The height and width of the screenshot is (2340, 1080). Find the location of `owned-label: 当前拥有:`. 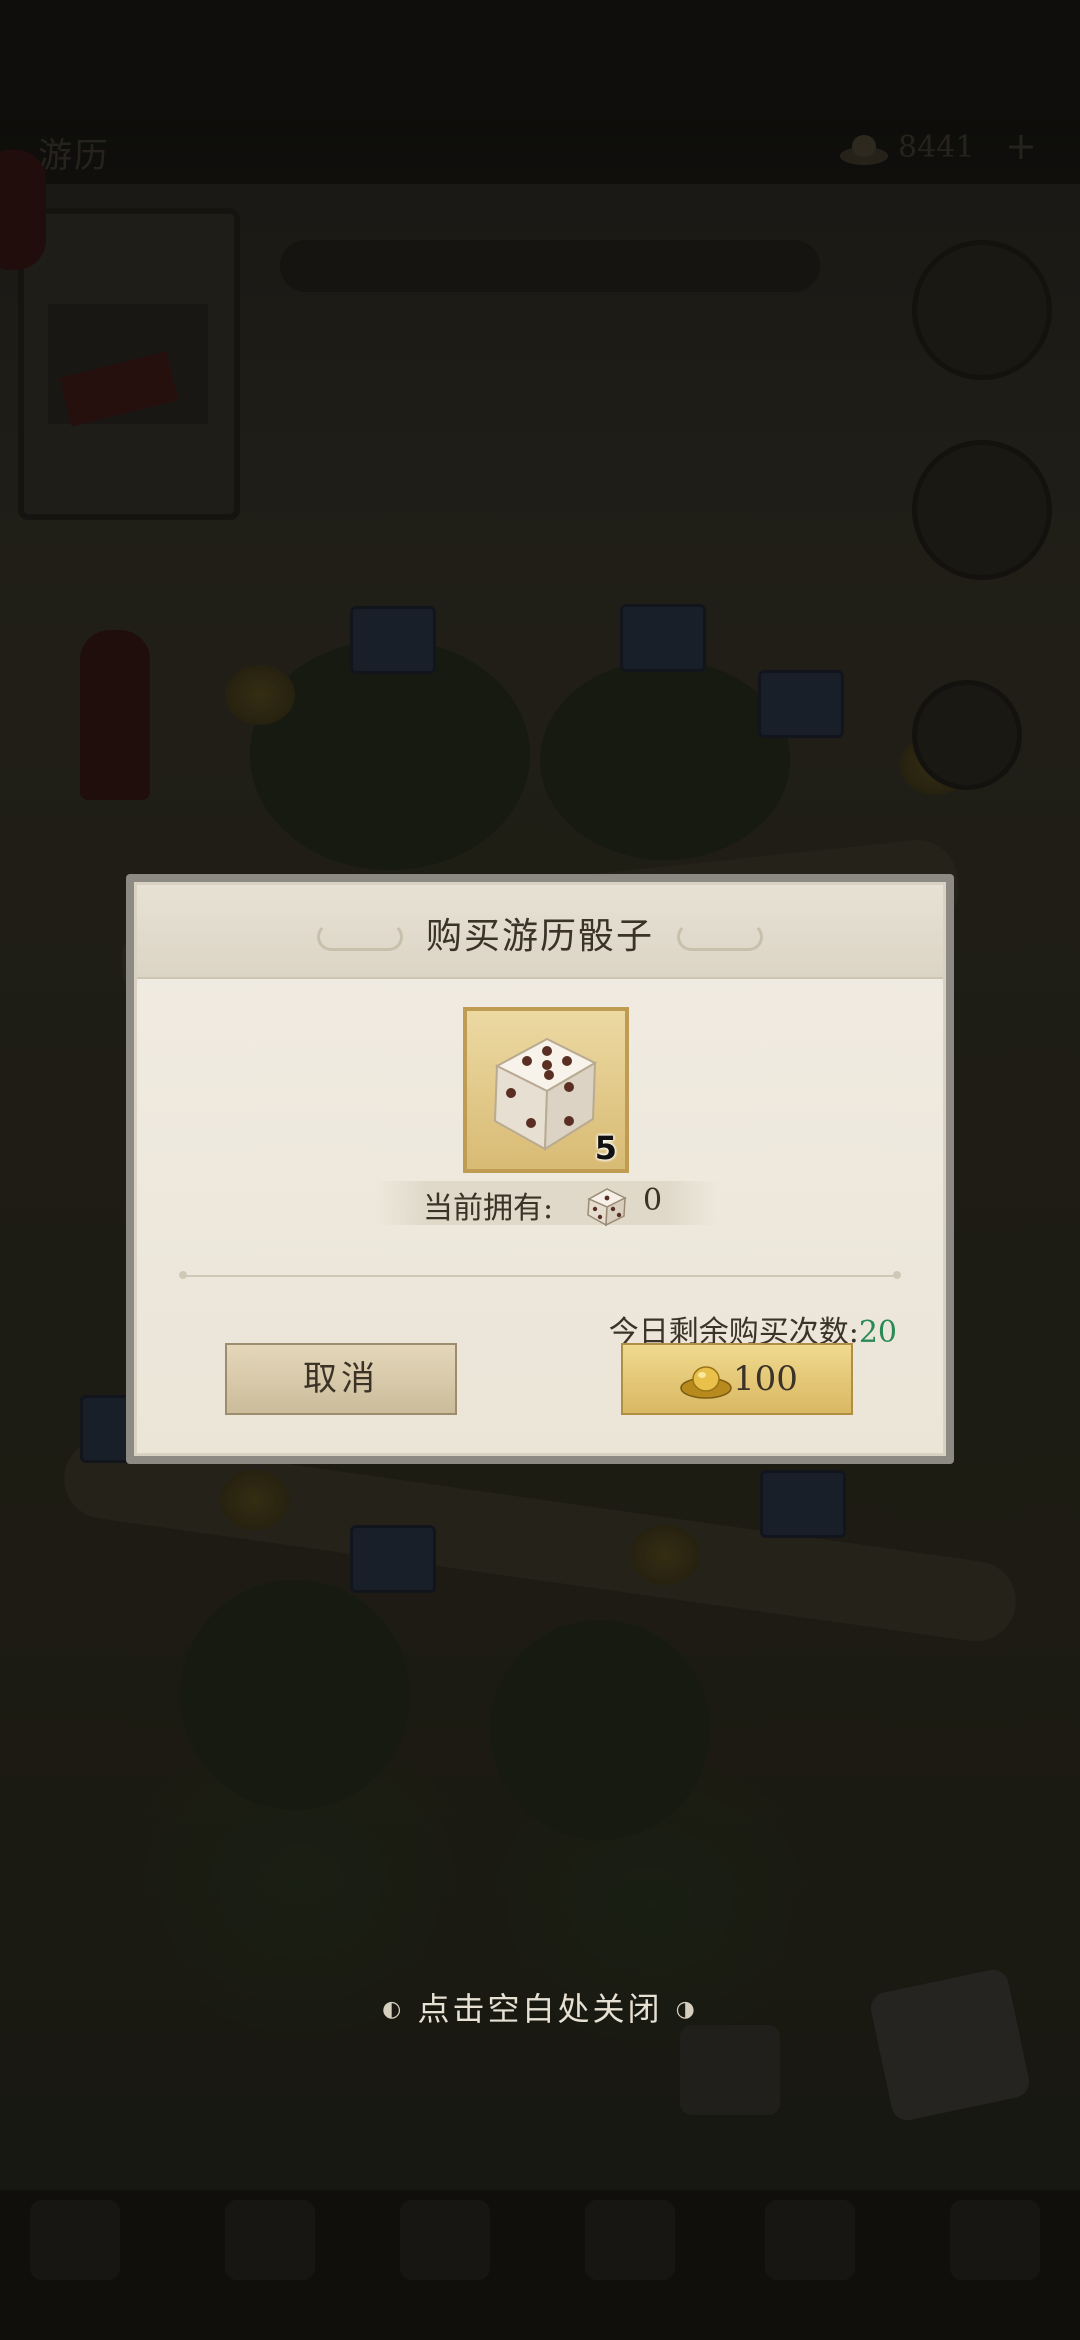

owned-label: 当前拥有: is located at coordinates (488, 1208).